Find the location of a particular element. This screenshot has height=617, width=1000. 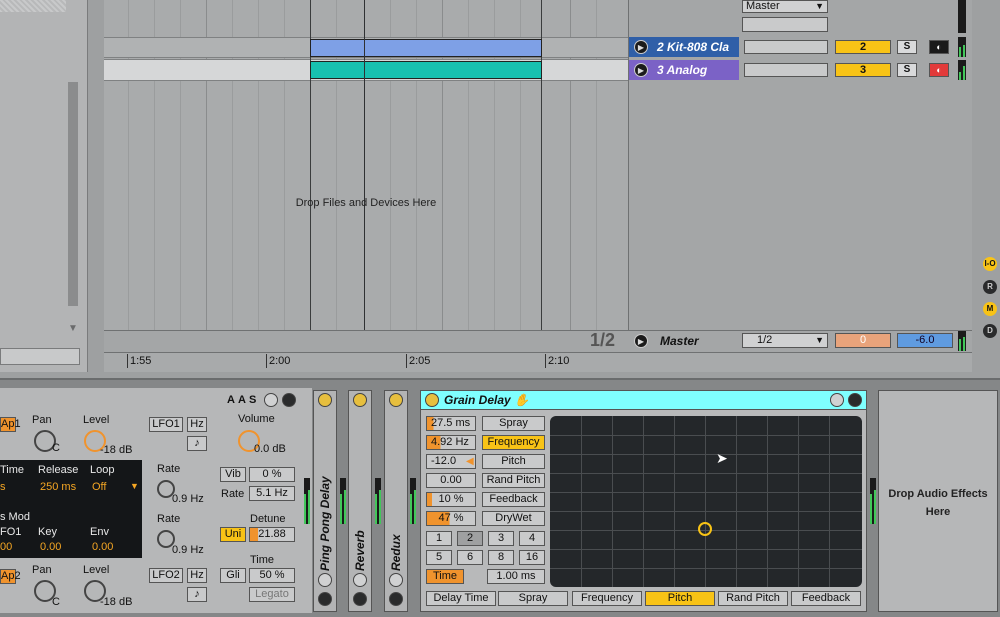

pan1-value: C is located at coordinates (56, 448).